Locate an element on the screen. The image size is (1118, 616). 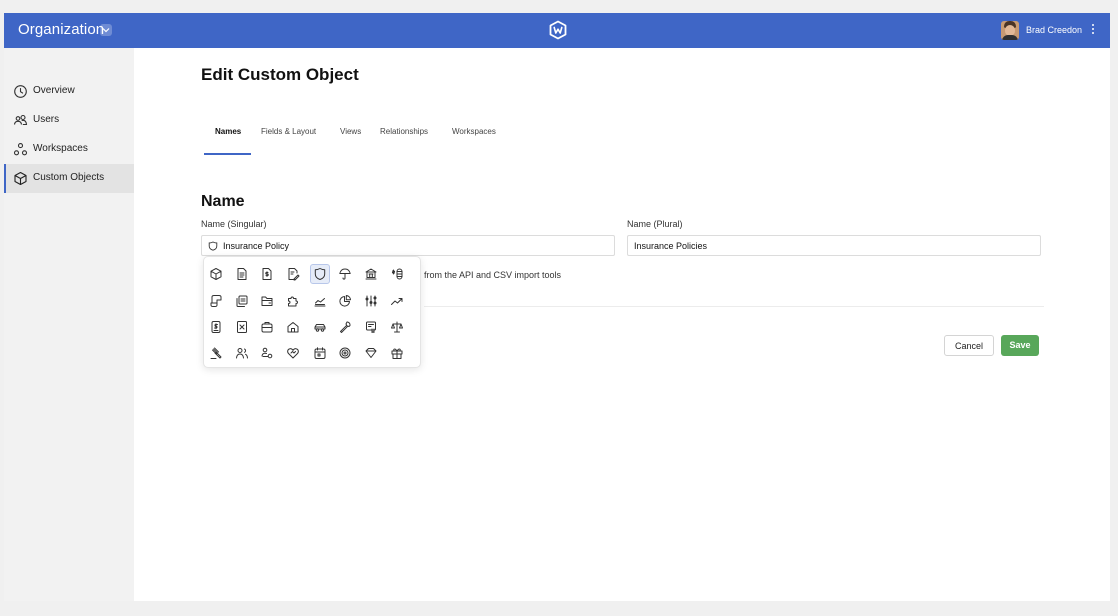
singular-name-field: Insurance Policy is located at coordinates (408, 245).